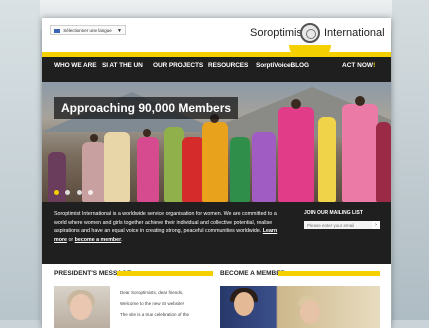  I want to click on submit-arrow-icon: ›, so click(376, 225).